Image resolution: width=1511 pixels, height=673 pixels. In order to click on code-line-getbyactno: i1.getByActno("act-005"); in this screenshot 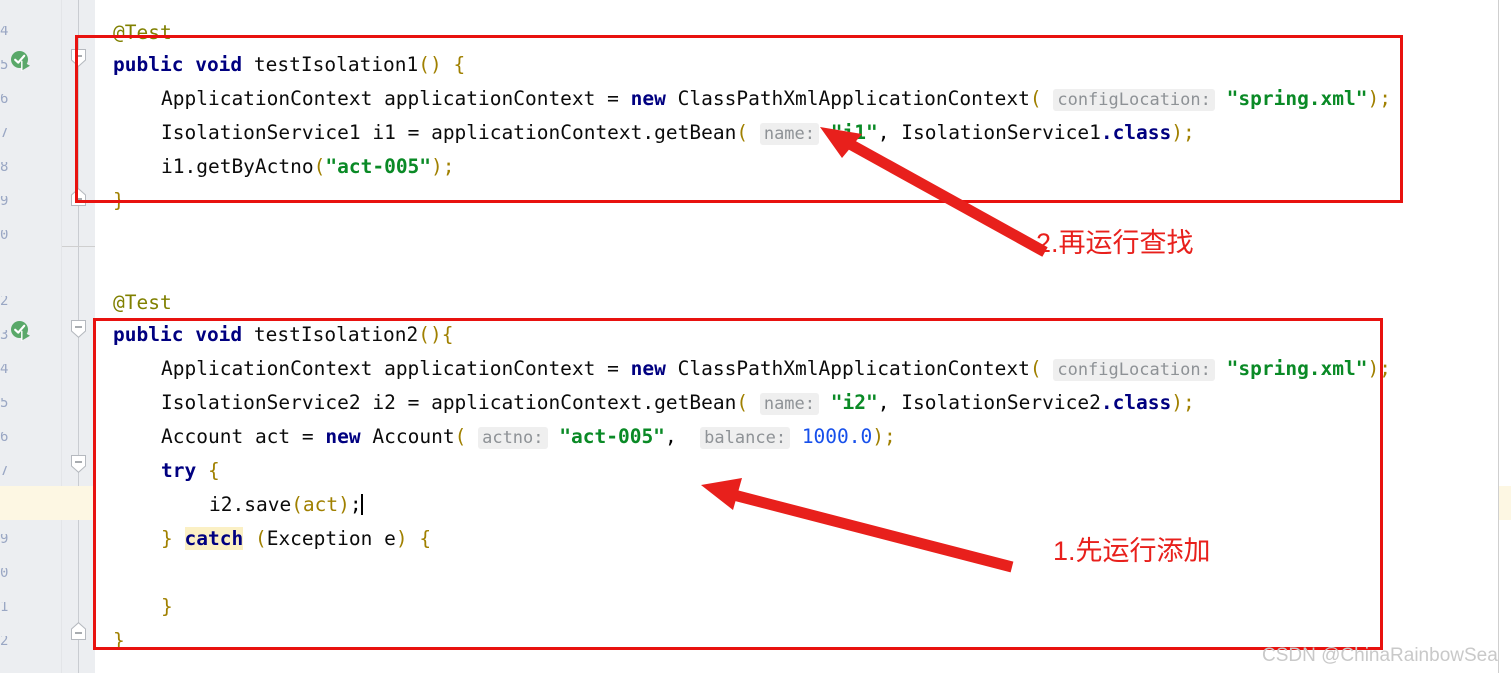, I will do `click(308, 167)`.